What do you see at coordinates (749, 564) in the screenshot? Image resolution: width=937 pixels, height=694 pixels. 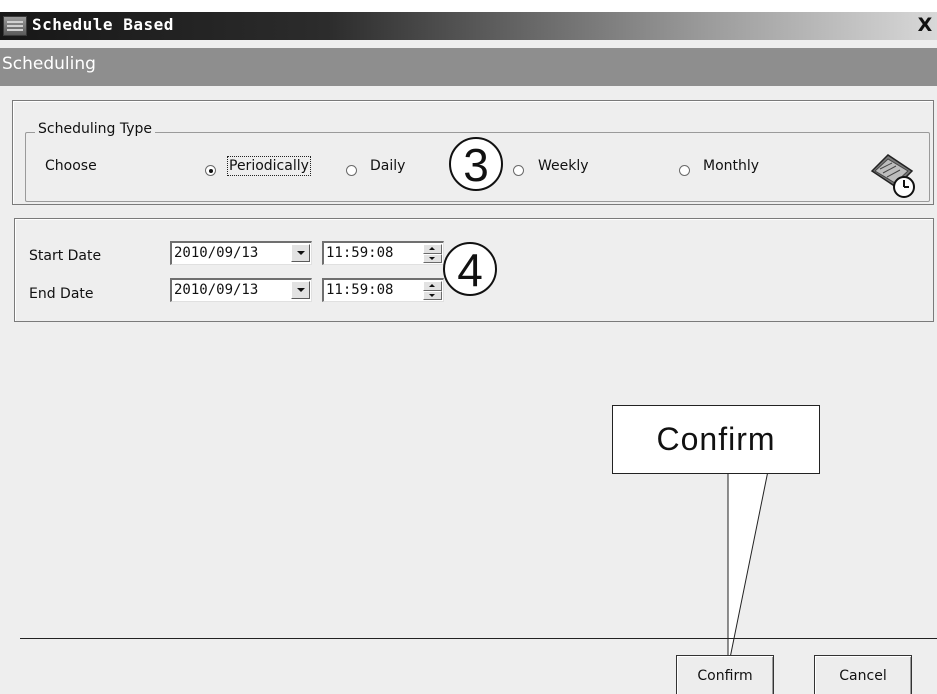 I see `callout-pointer` at bounding box center [749, 564].